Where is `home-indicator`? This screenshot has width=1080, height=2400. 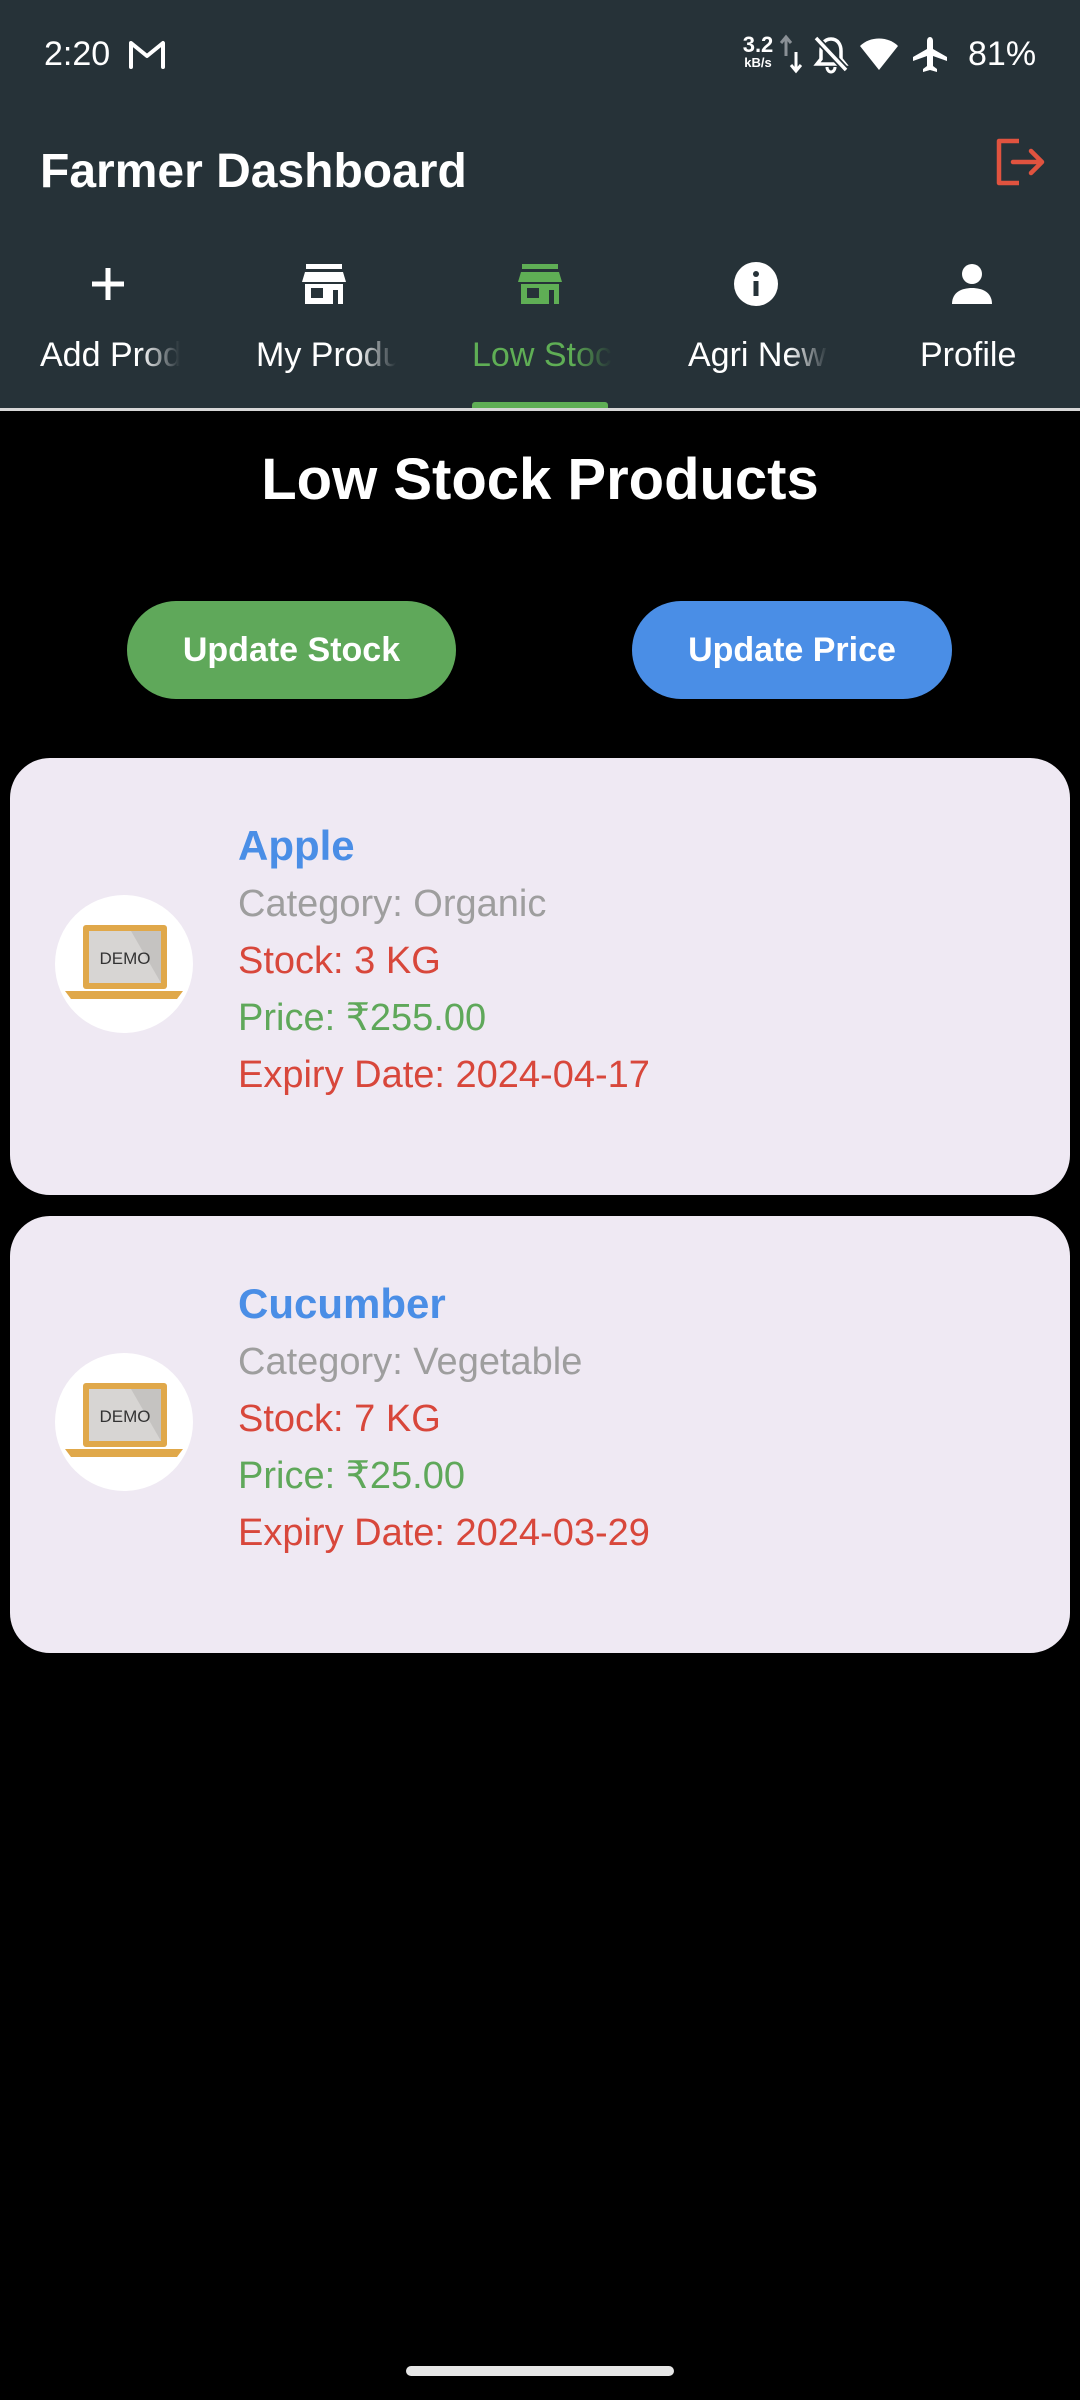 home-indicator is located at coordinates (540, 2371).